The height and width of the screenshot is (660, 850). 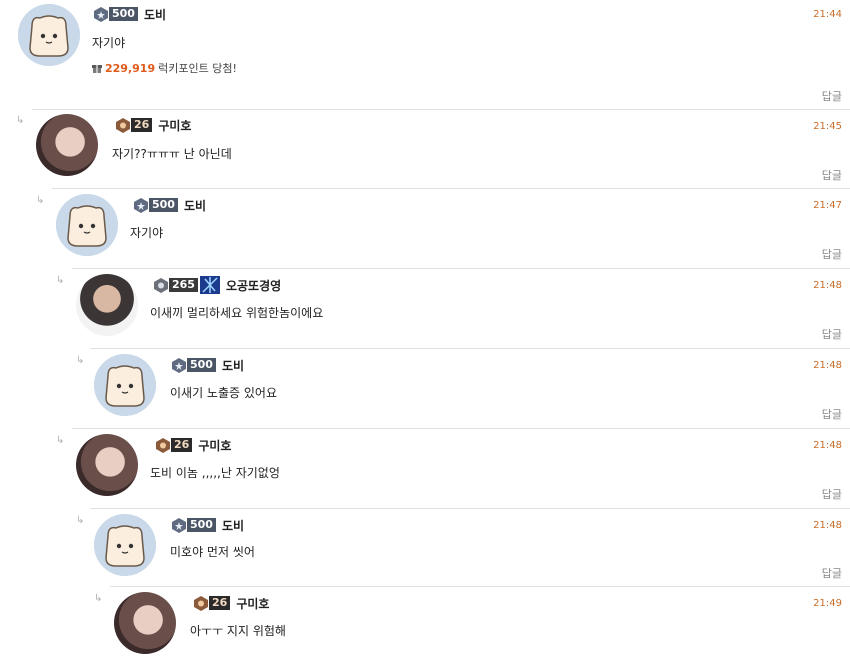 I want to click on timestamp: 21:44, so click(x=827, y=14).